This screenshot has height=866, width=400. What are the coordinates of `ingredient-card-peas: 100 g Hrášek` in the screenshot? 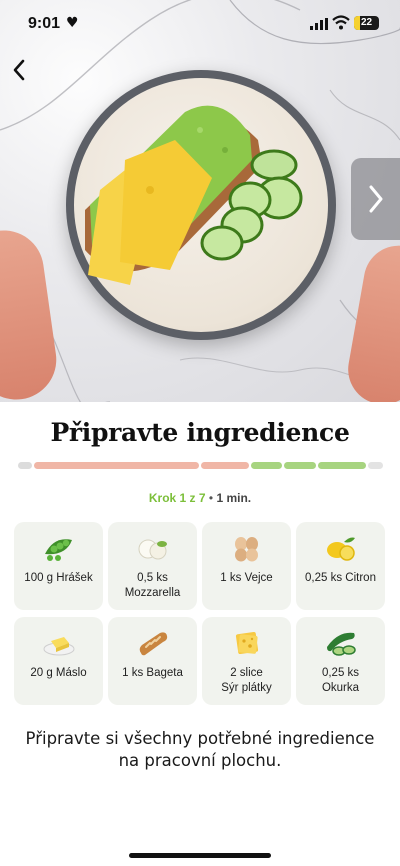 It's located at (58, 566).